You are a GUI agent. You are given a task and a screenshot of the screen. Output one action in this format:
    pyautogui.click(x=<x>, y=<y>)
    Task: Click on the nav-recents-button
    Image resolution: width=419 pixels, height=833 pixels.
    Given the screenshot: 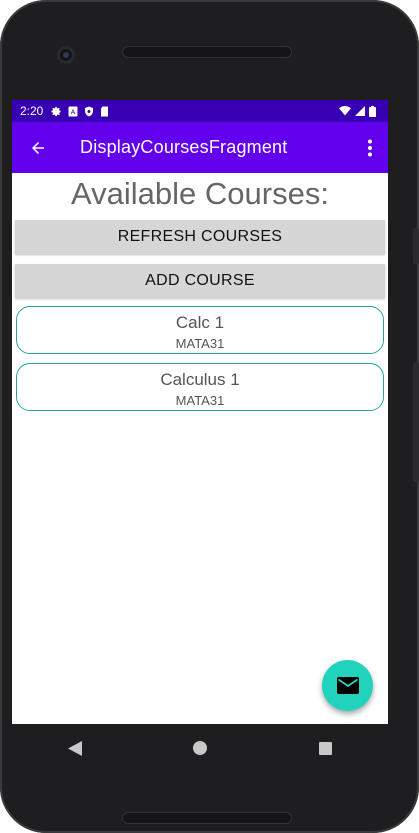 What is the action you would take?
    pyautogui.click(x=325, y=748)
    